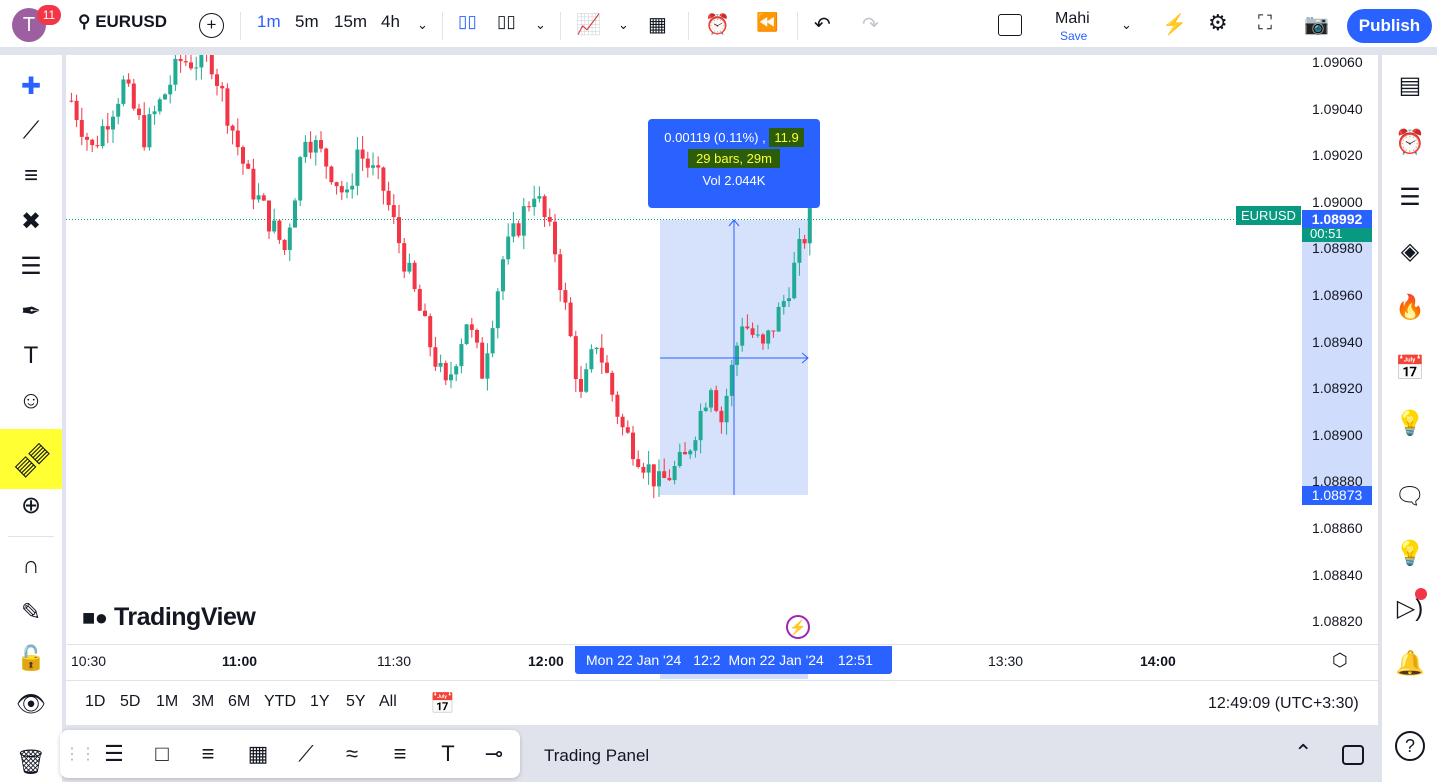 This screenshot has width=1437, height=782. Describe the element at coordinates (31, 311) in the screenshot. I see `brush-icon: ✒` at that location.